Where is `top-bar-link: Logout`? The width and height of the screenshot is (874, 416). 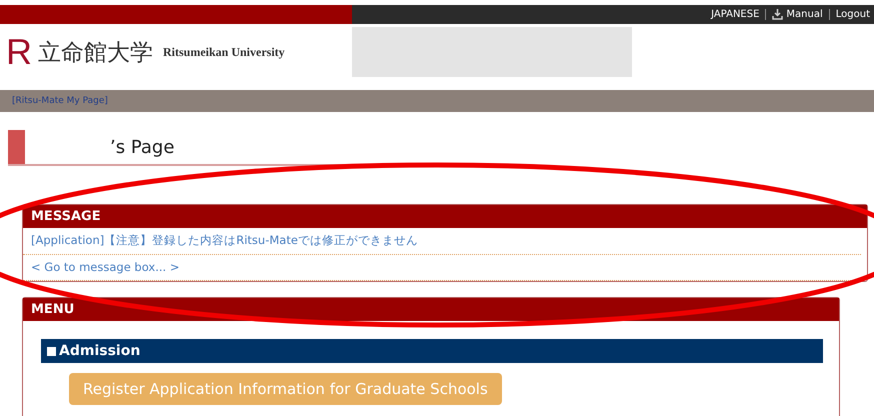
top-bar-link: Logout is located at coordinates (853, 14).